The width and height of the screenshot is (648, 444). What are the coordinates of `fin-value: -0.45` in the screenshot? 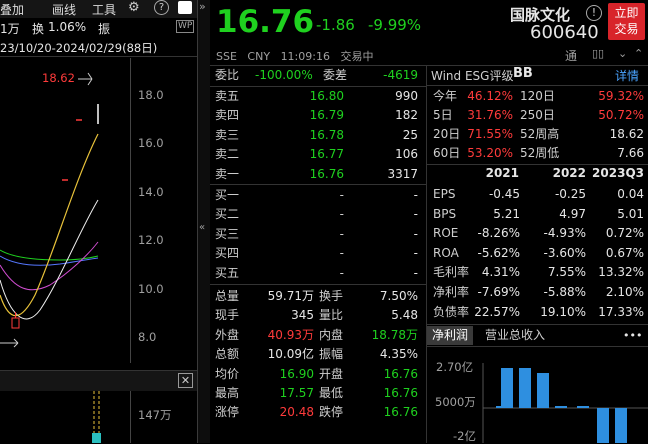 It's located at (504, 194).